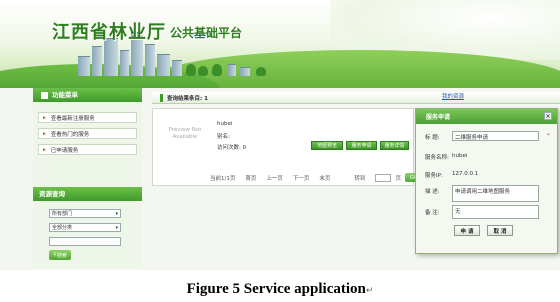  What do you see at coordinates (324, 178) in the screenshot?
I see `last-page-link: 末页` at bounding box center [324, 178].